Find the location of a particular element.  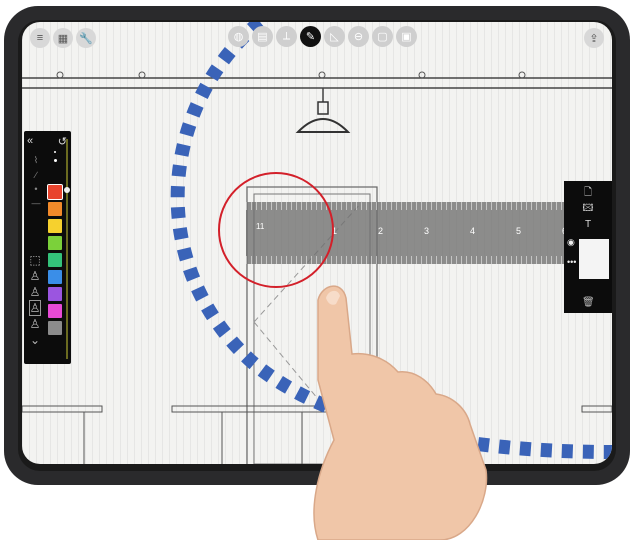

slider-thumb is located at coordinates (67, 190).